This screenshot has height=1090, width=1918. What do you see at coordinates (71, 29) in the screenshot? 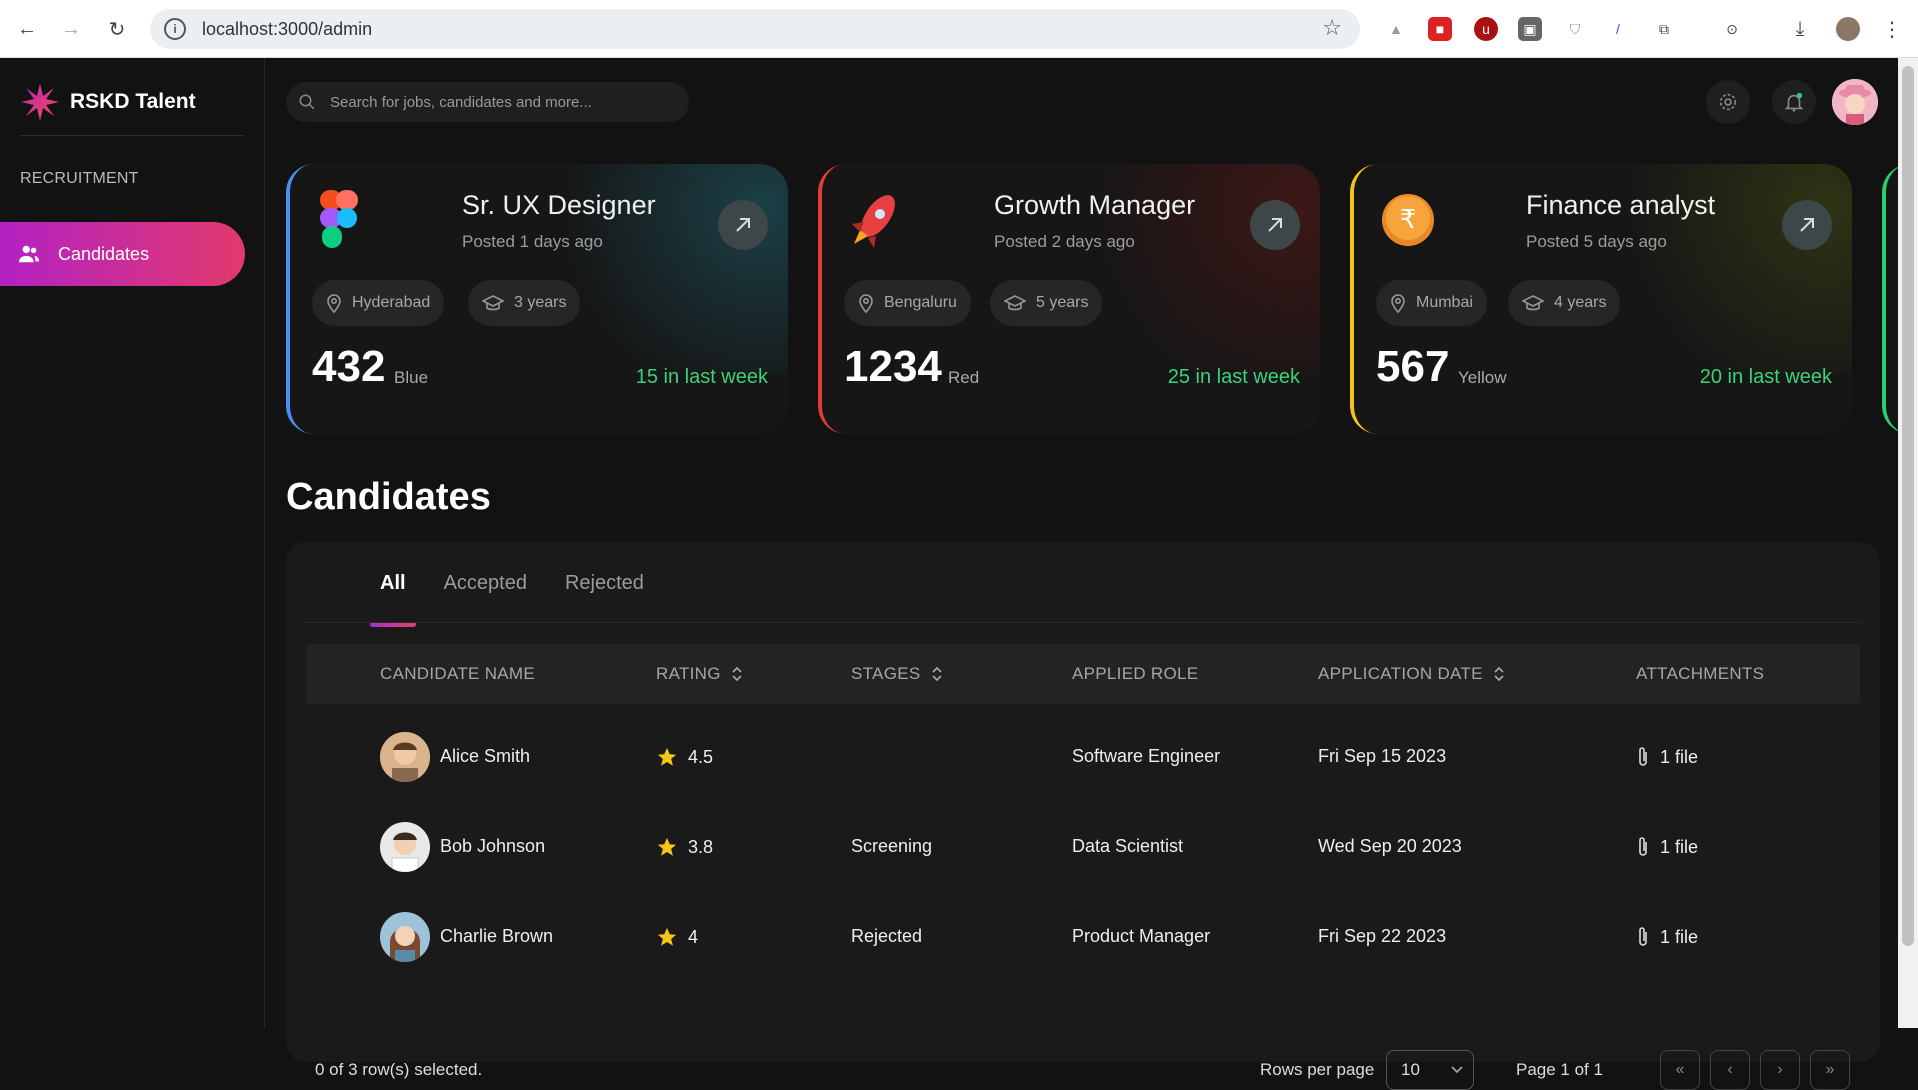
I see `forward-icon: →` at bounding box center [71, 29].